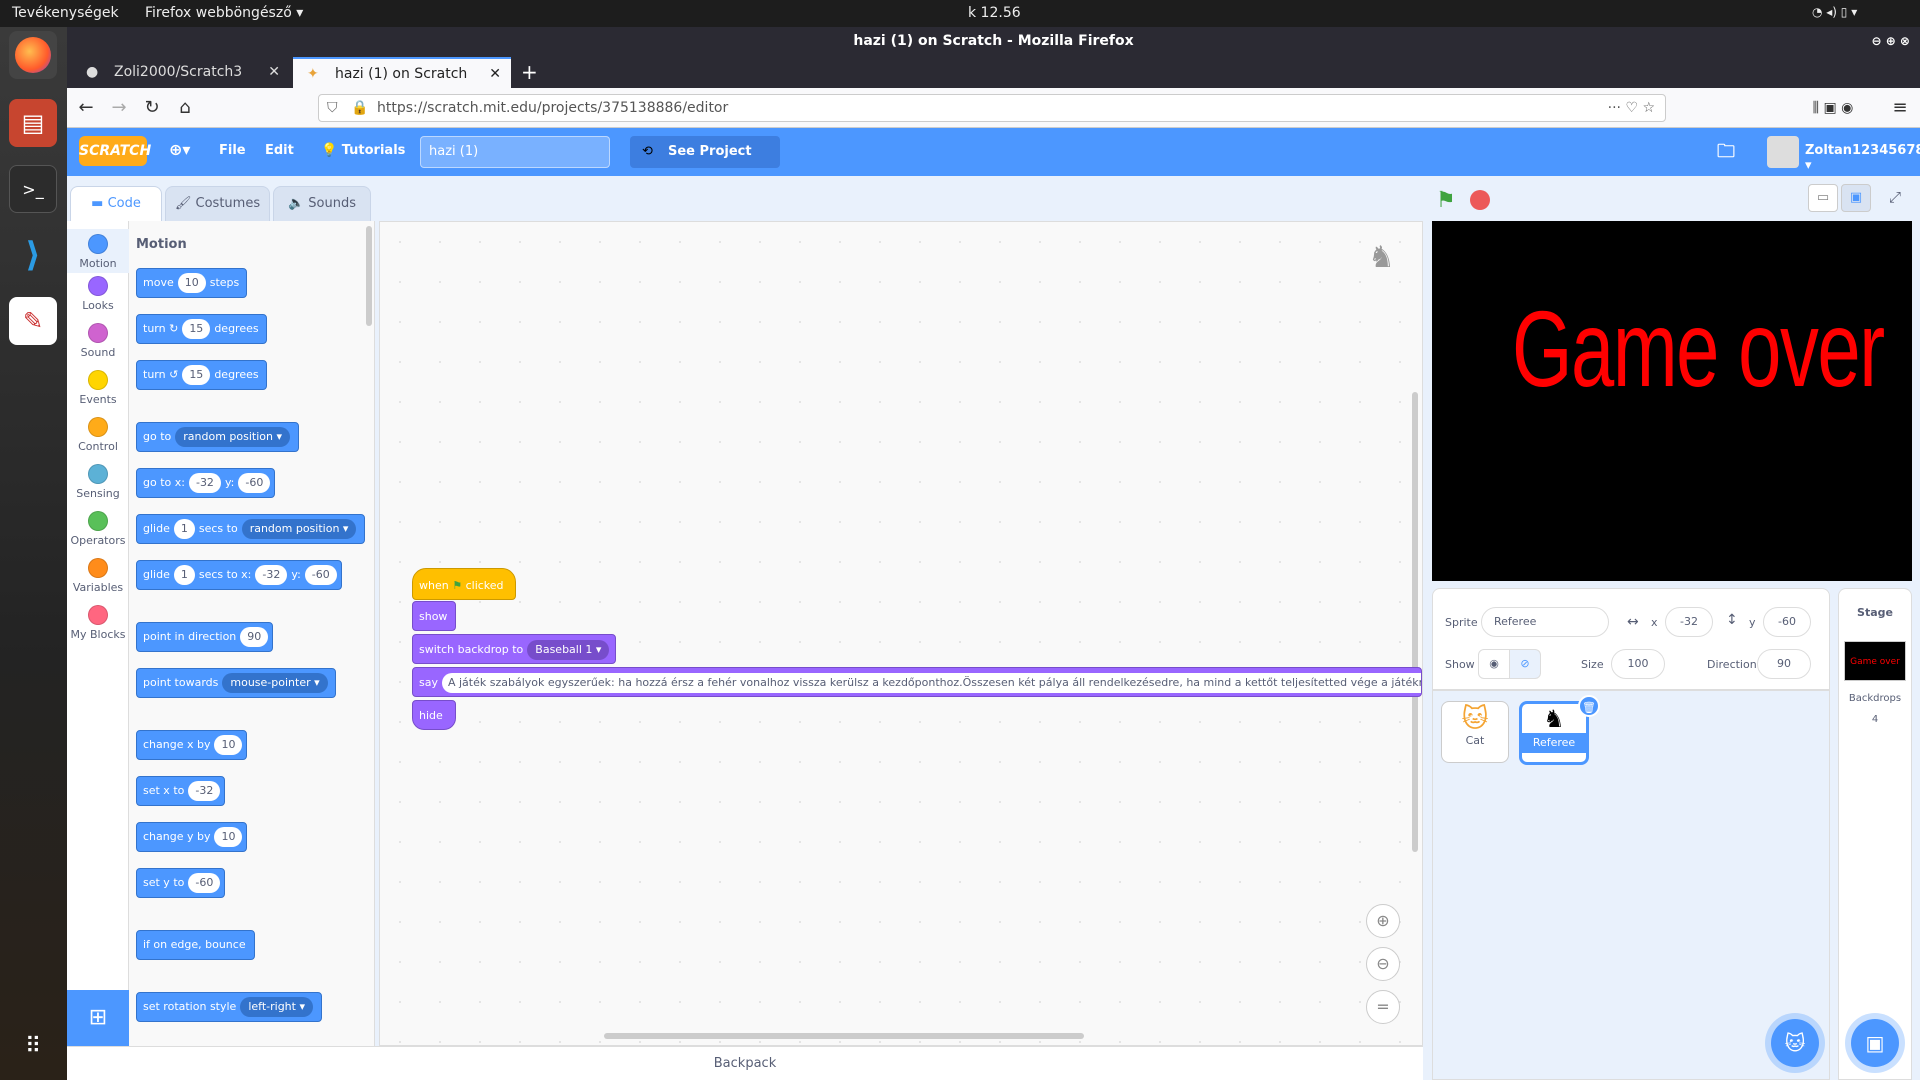 The height and width of the screenshot is (1081, 1920). Describe the element at coordinates (98, 435) in the screenshot. I see `category-control: Control` at that location.